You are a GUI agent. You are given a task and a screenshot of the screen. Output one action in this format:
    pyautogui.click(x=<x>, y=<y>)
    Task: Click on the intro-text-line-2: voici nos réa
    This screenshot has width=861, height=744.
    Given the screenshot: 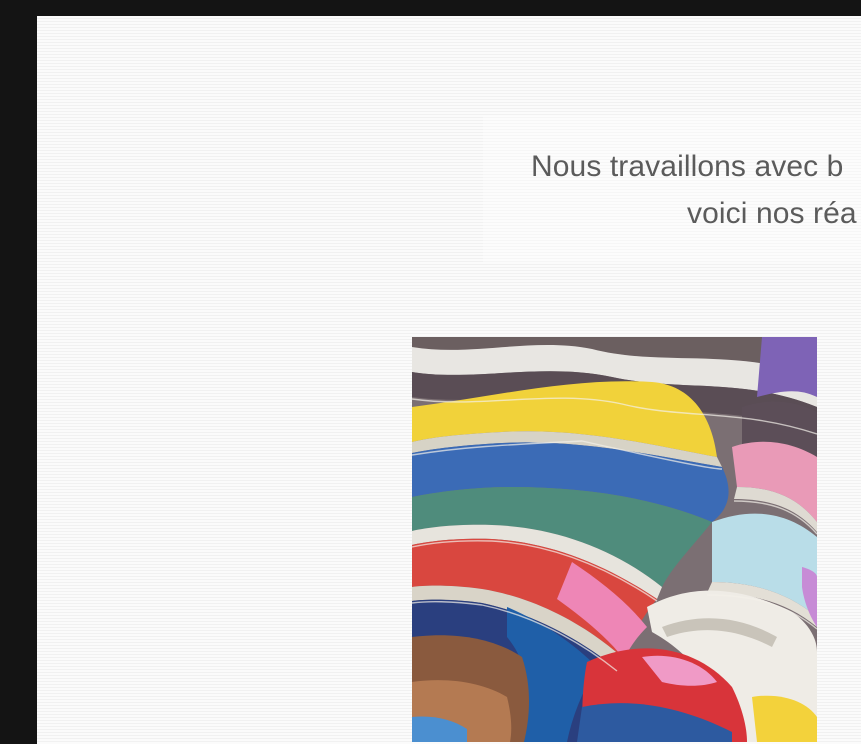 What is the action you would take?
    pyautogui.click(x=772, y=213)
    